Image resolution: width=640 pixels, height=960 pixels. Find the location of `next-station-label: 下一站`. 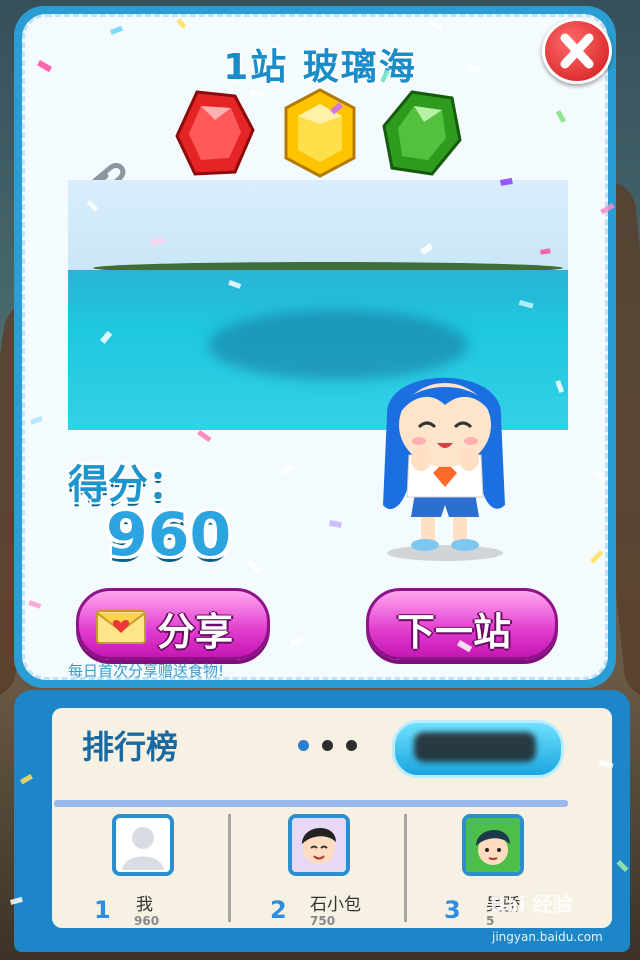

next-station-label: 下一站 is located at coordinates (454, 632).